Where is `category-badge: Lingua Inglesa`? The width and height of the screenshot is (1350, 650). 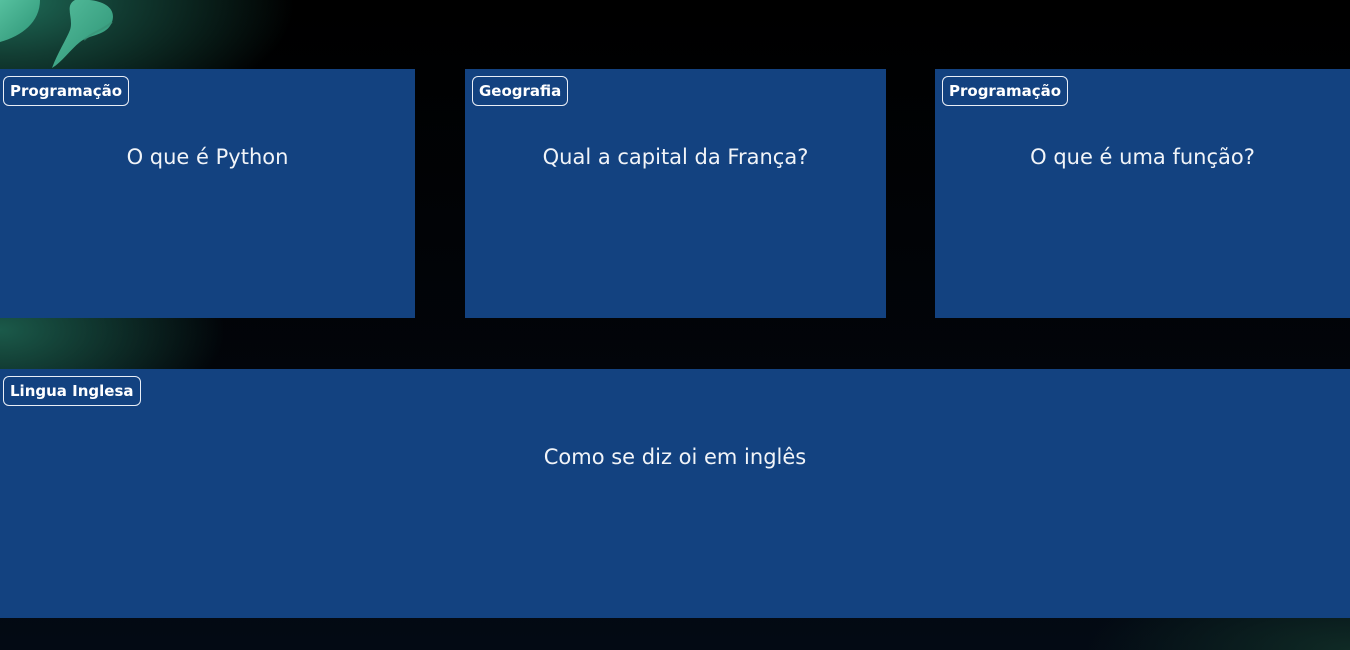
category-badge: Lingua Inglesa is located at coordinates (72, 391).